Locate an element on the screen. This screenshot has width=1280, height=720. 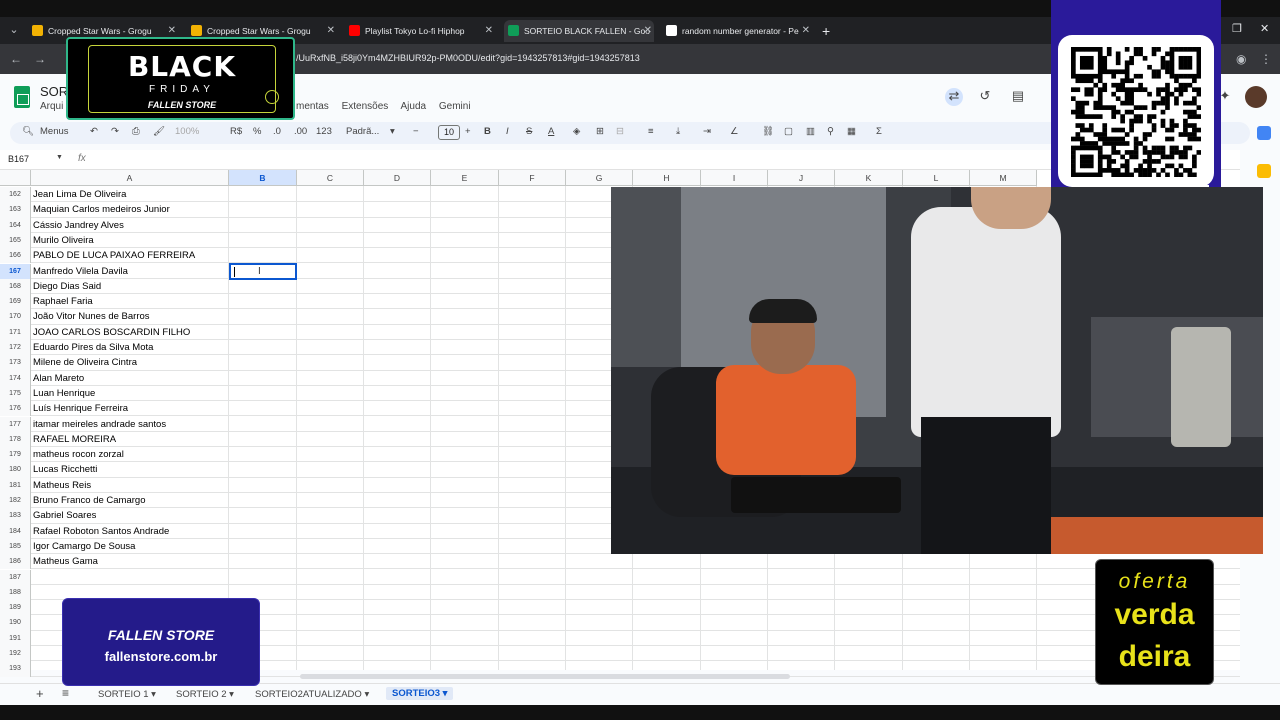
name-box-chevron-icon: ▼ is located at coordinates (59, 157).